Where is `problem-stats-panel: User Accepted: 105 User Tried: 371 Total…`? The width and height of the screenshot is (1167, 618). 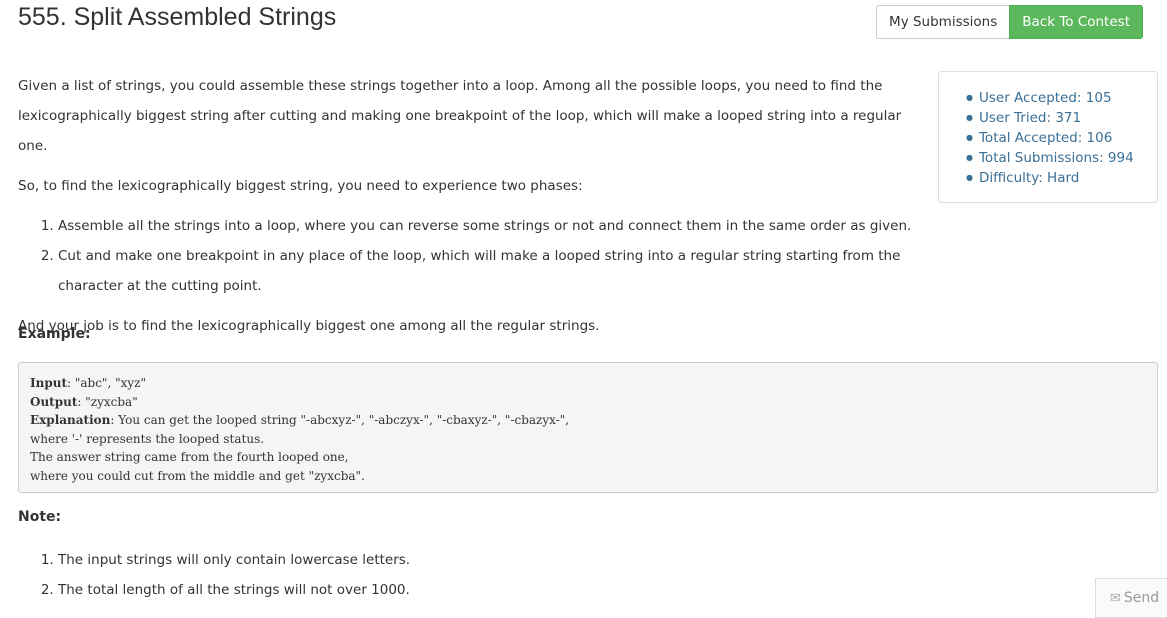
problem-stats-panel: User Accepted: 105 User Tried: 371 Total… is located at coordinates (1048, 137).